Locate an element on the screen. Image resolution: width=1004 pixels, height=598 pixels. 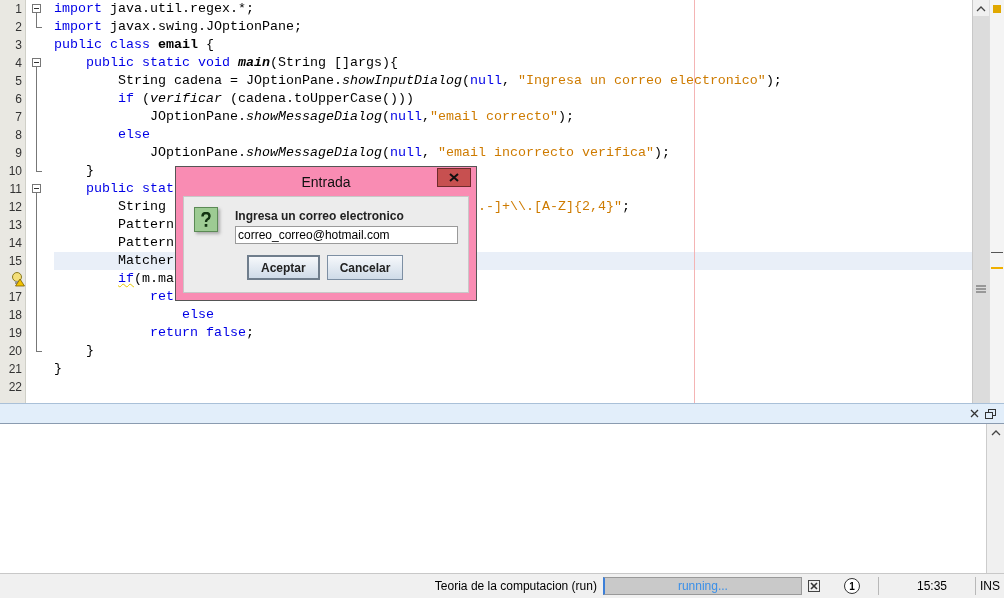
line-number: 13 is located at coordinates (15, 225).